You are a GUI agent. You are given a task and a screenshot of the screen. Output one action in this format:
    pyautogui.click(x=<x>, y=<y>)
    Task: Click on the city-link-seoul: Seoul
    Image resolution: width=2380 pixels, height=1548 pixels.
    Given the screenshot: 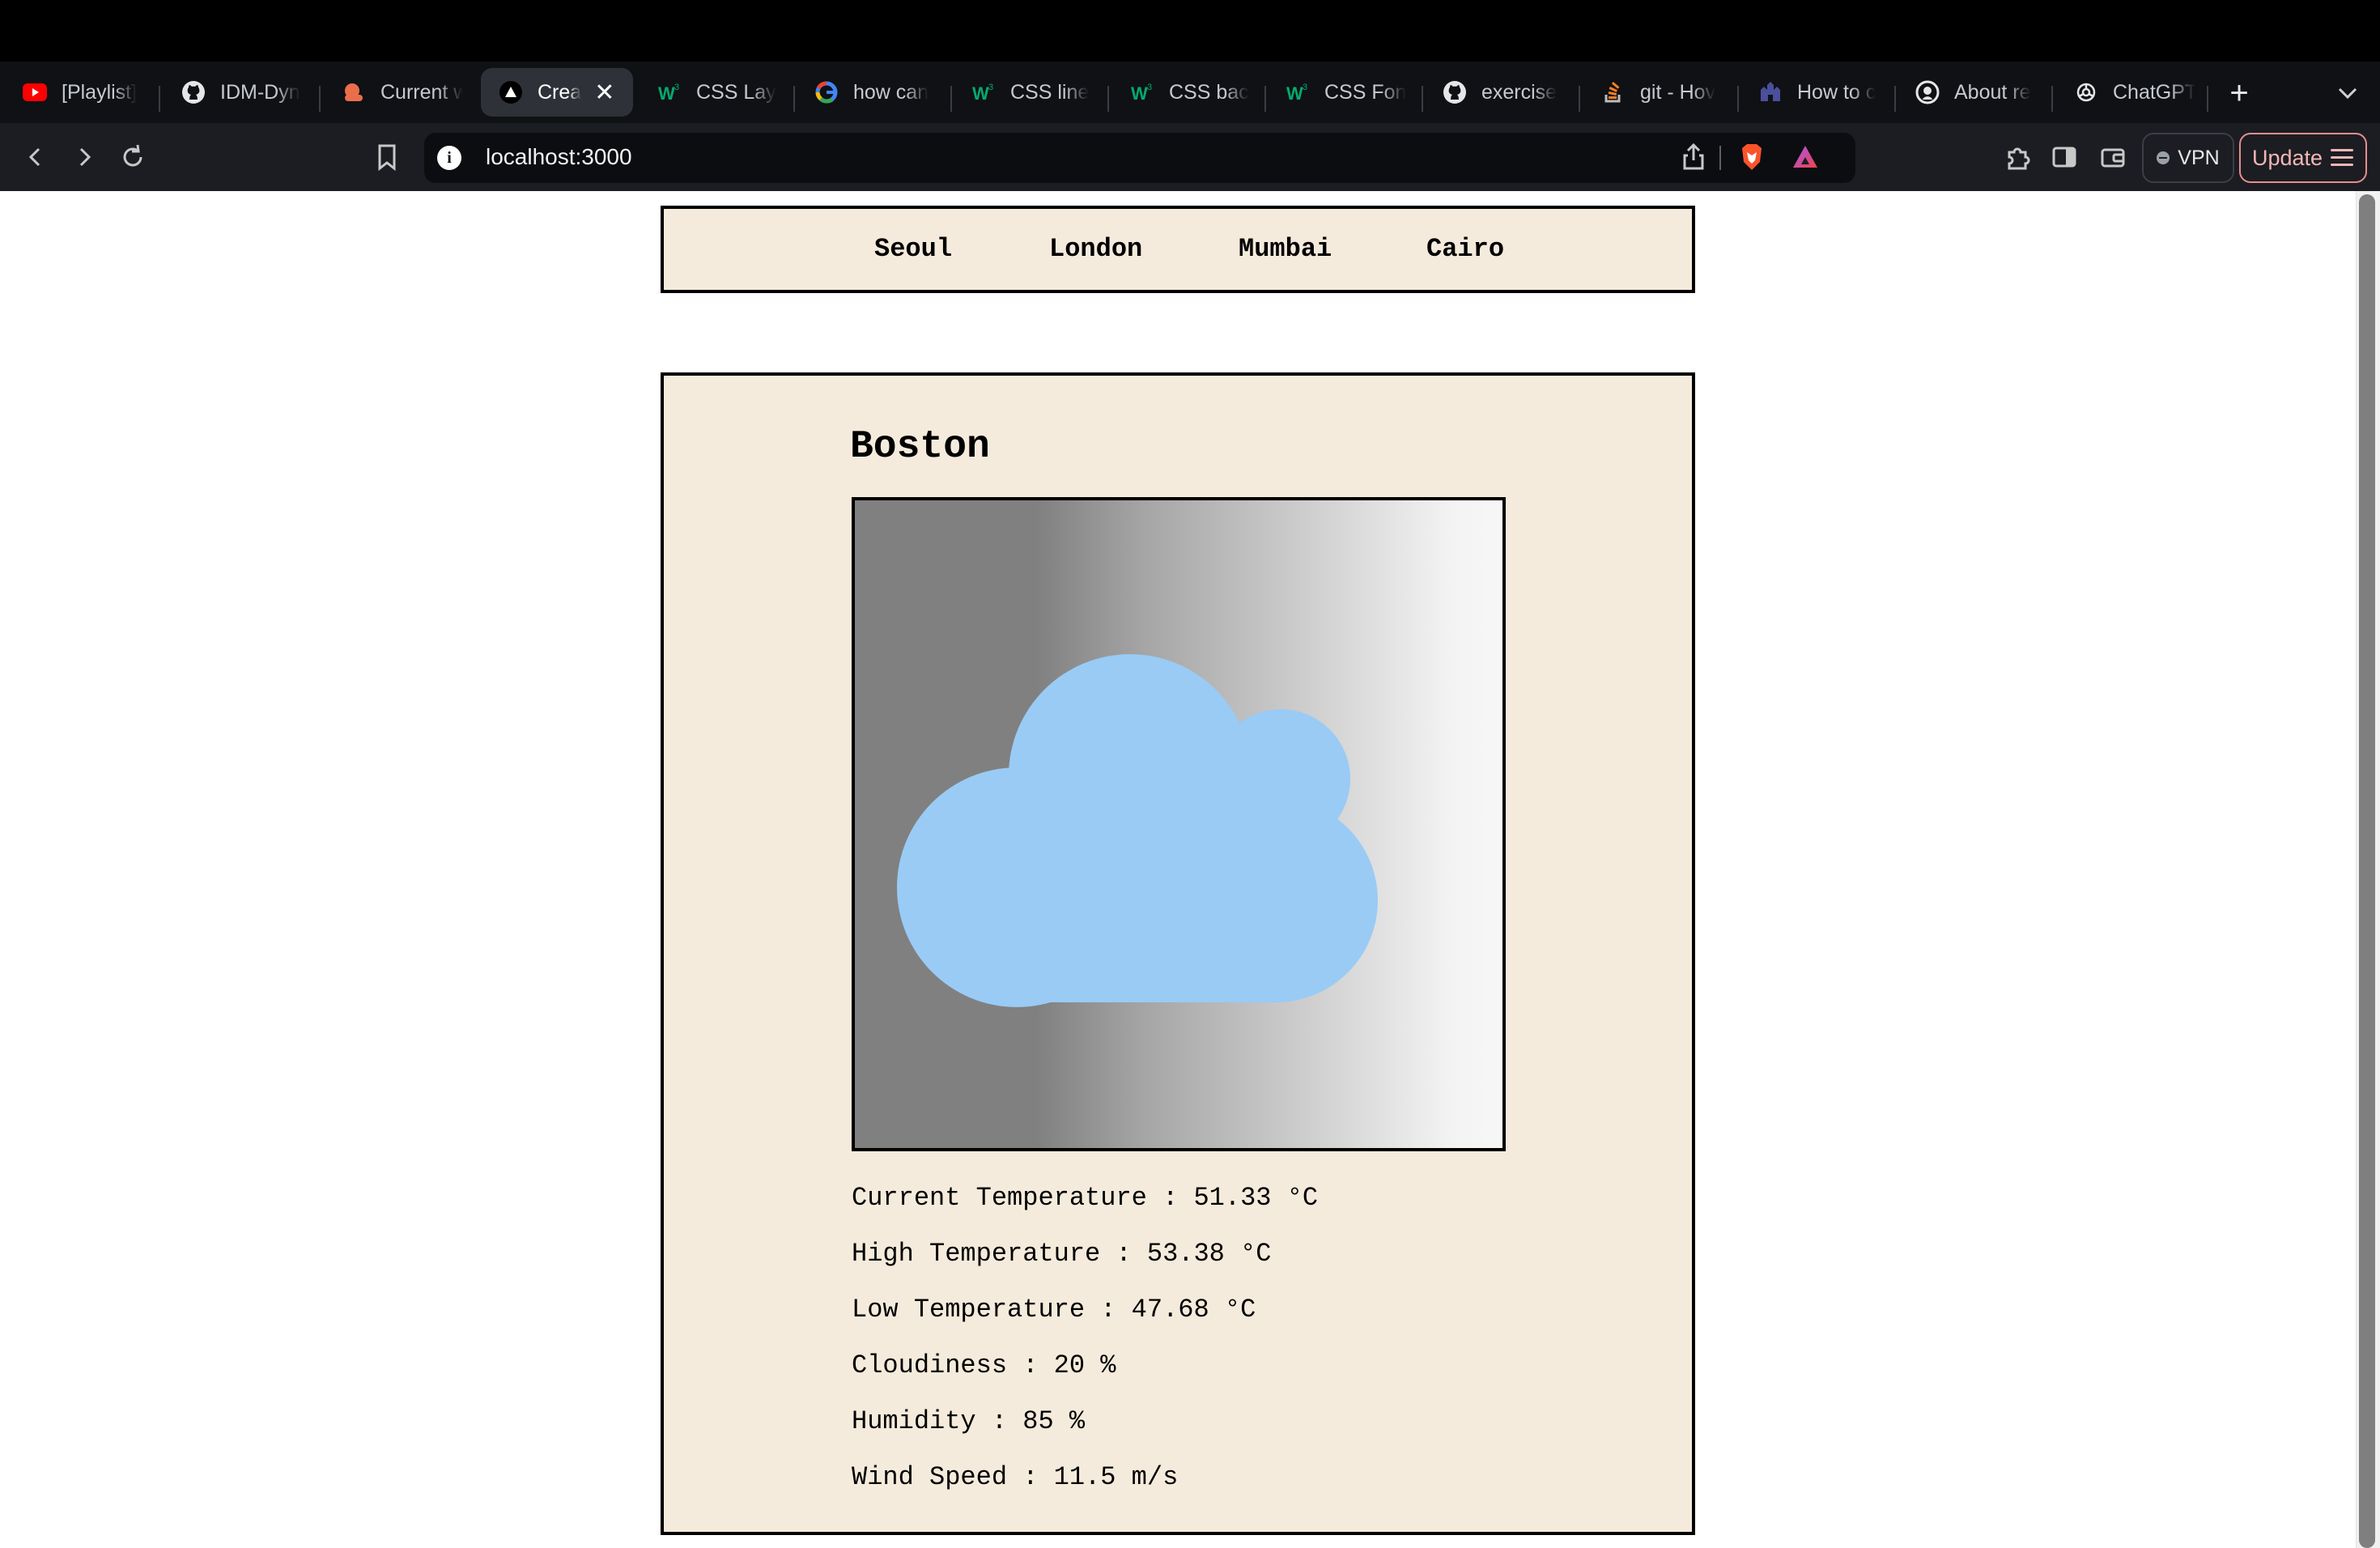 What is the action you would take?
    pyautogui.click(x=913, y=250)
    